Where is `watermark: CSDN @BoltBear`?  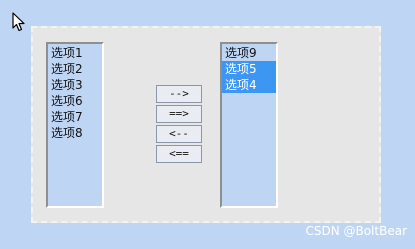
watermark: CSDN @BoltBear is located at coordinates (356, 231).